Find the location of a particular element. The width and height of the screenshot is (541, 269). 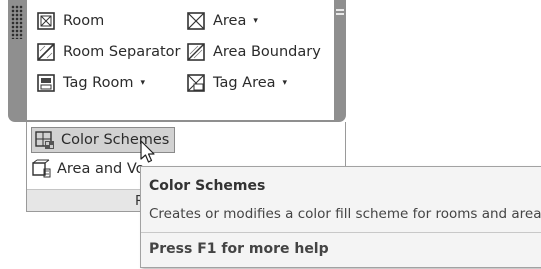

area-dropdown-caret: ▾ is located at coordinates (255, 21).